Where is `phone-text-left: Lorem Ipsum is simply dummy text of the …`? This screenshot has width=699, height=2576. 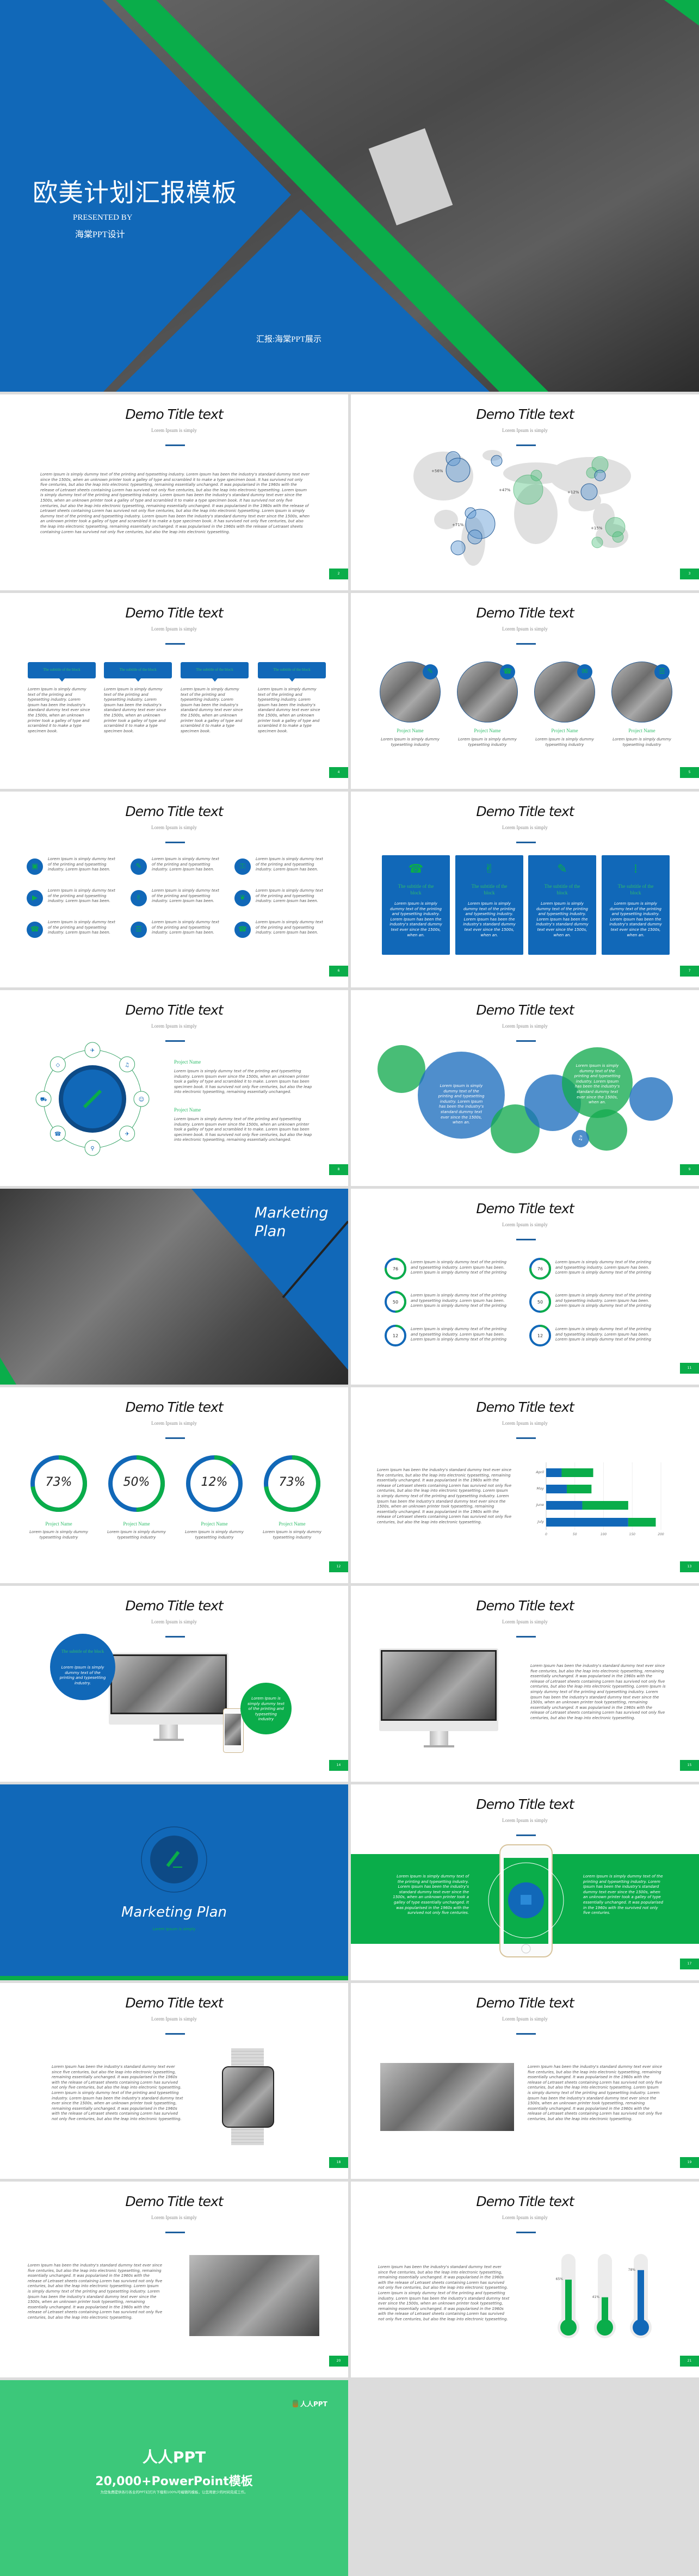
phone-text-left: Lorem Ipsum is simply dummy text of the … is located at coordinates (431, 1895).